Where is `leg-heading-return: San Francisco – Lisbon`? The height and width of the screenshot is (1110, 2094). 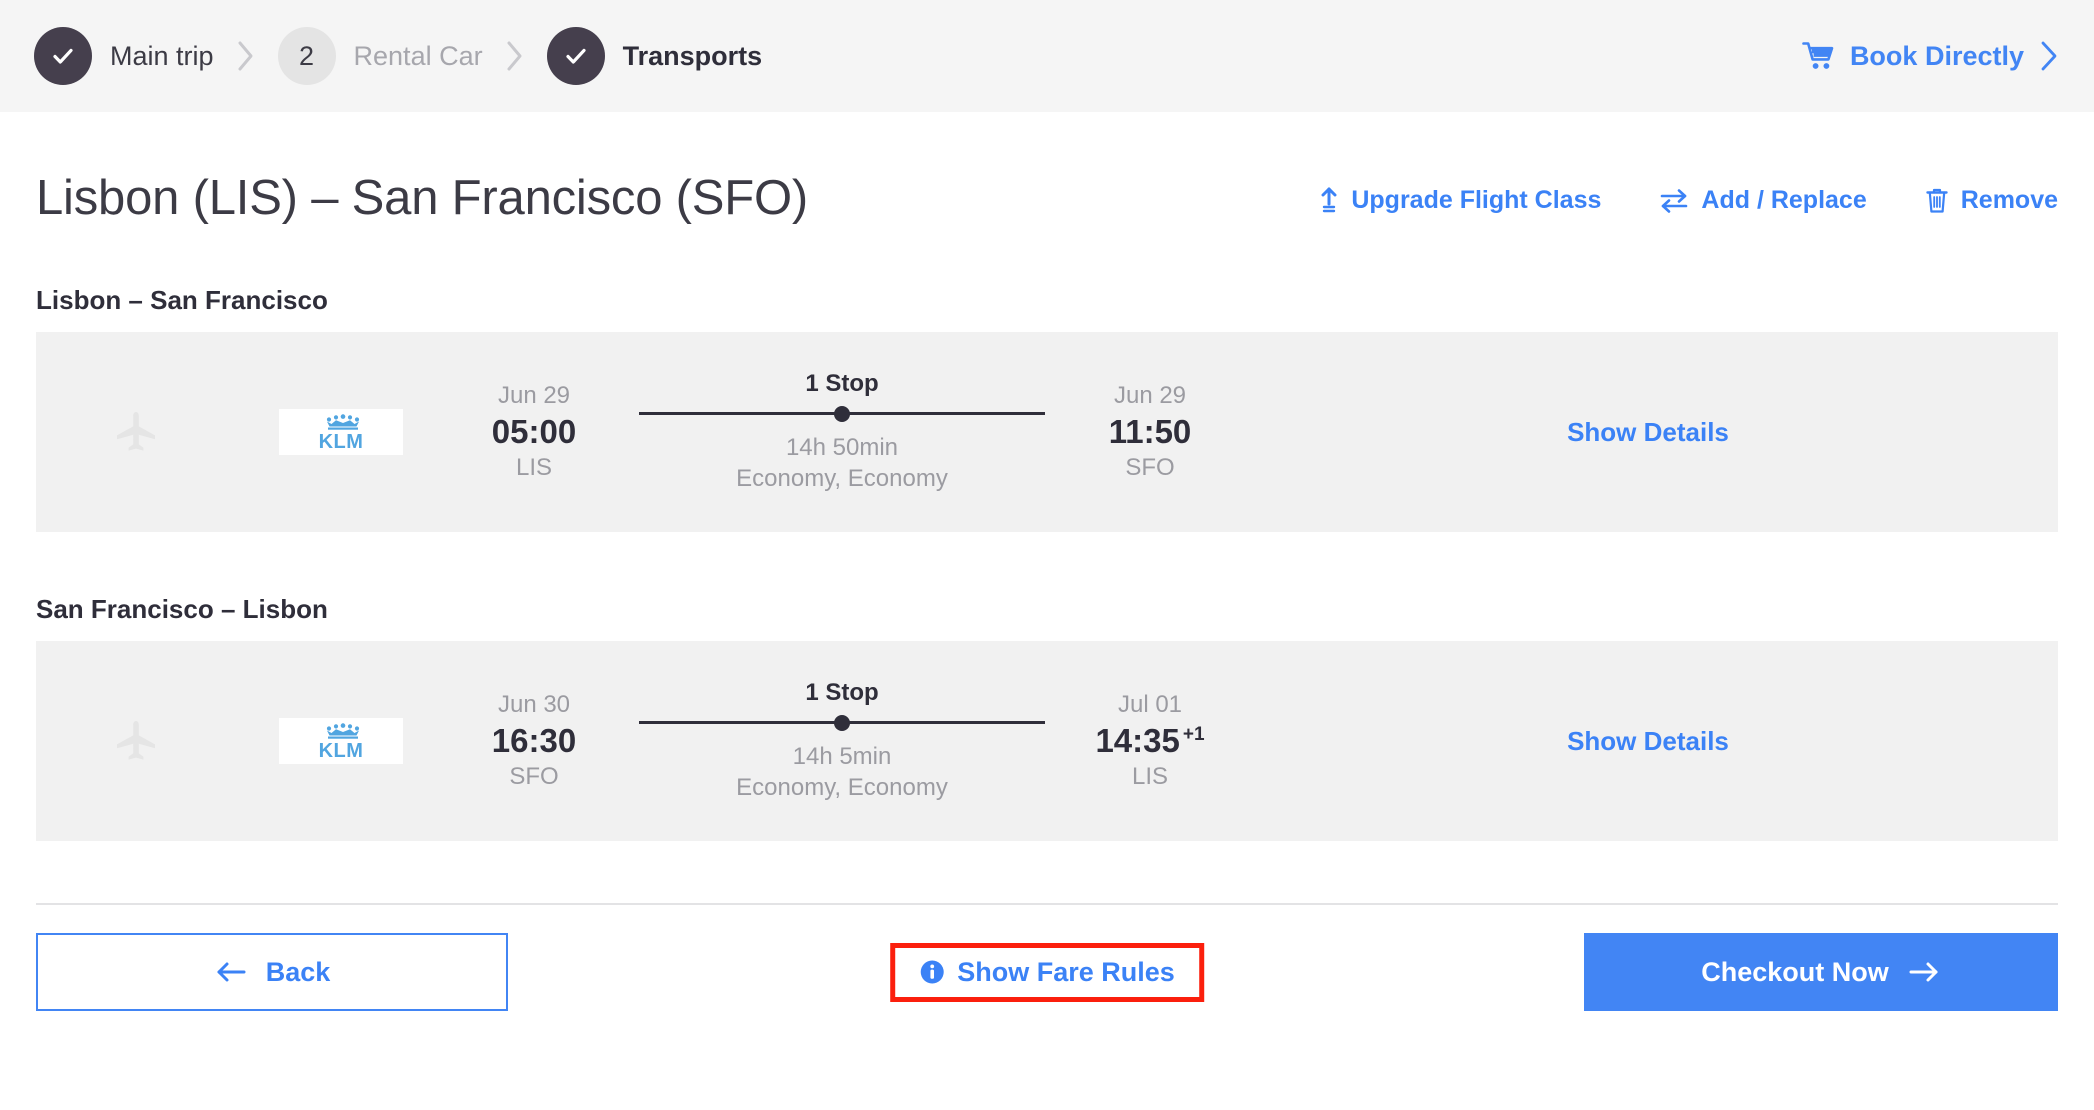
leg-heading-return: San Francisco – Lisbon is located at coordinates (182, 609).